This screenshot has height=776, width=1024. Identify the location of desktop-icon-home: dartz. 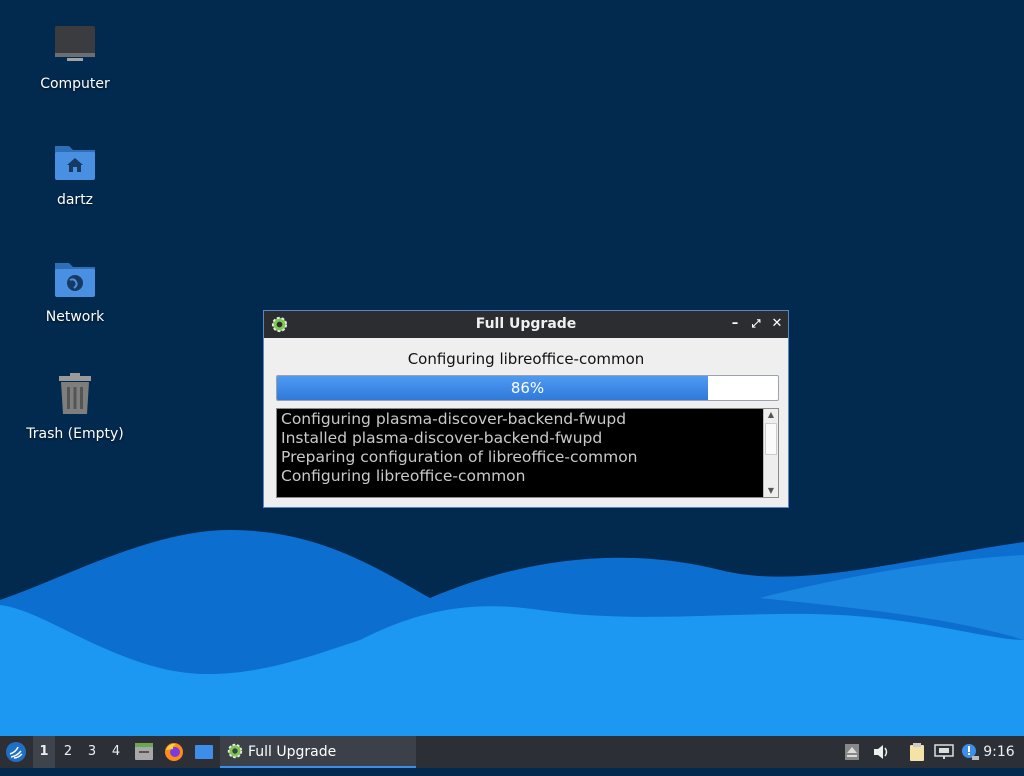
(75, 173).